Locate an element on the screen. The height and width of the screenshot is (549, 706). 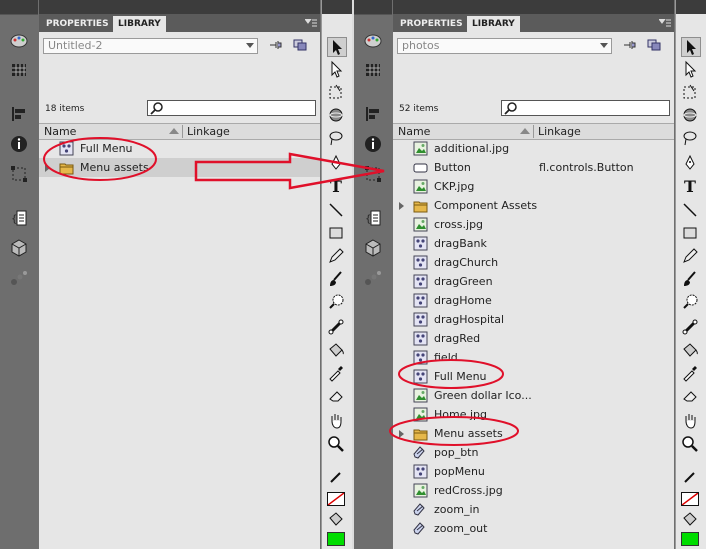
list-item: dragBank is located at coordinates (533, 243).